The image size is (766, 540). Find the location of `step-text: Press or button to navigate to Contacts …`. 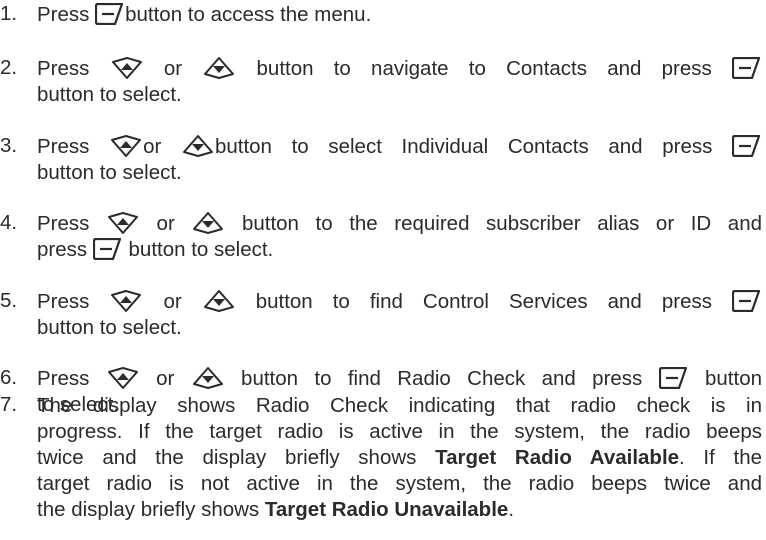

step-text: Press or button to navigate to Contacts … is located at coordinates (399, 82).